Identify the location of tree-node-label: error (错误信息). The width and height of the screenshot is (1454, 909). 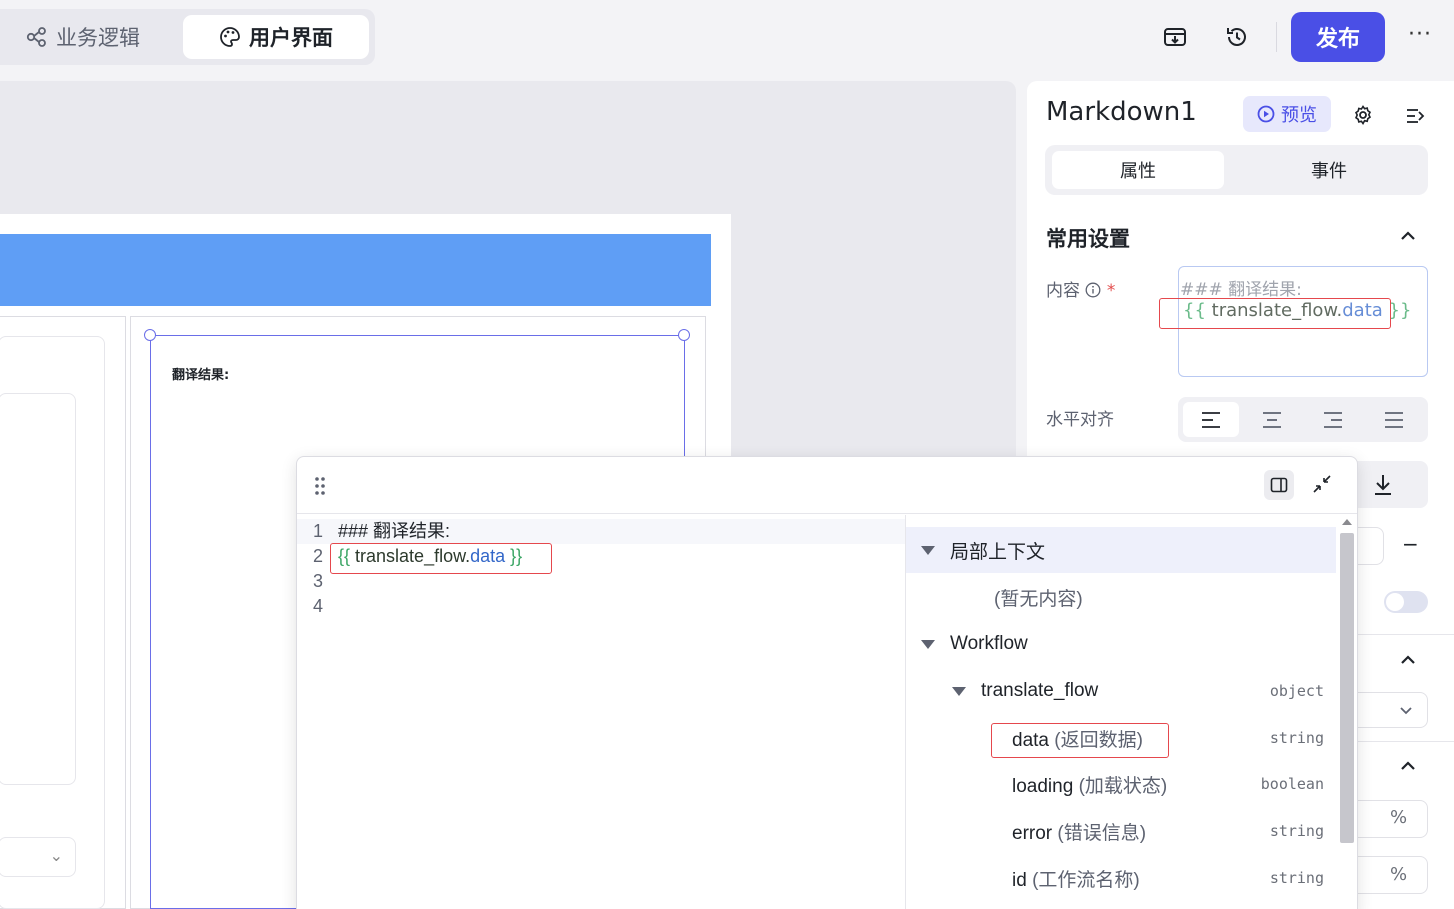
(1079, 833).